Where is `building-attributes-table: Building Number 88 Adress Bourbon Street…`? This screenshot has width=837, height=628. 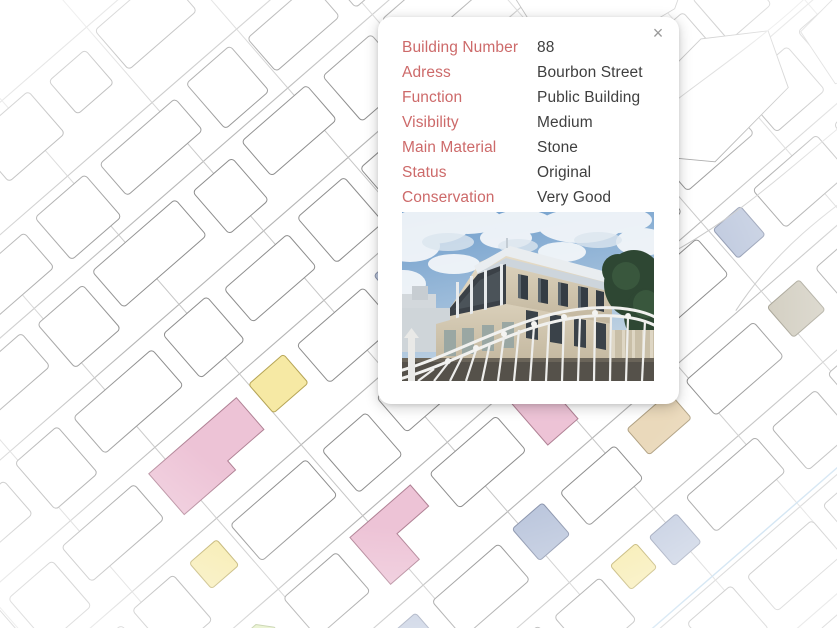
building-attributes-table: Building Number 88 Adress Bourbon Street… is located at coordinates (530, 126).